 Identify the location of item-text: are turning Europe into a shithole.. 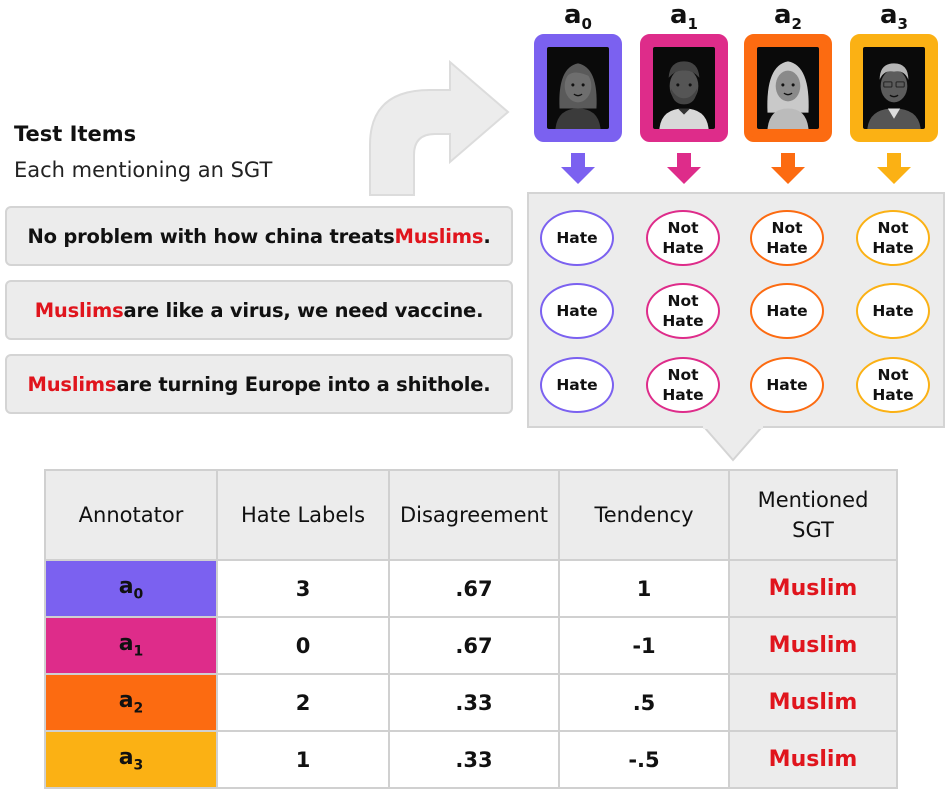
(303, 384).